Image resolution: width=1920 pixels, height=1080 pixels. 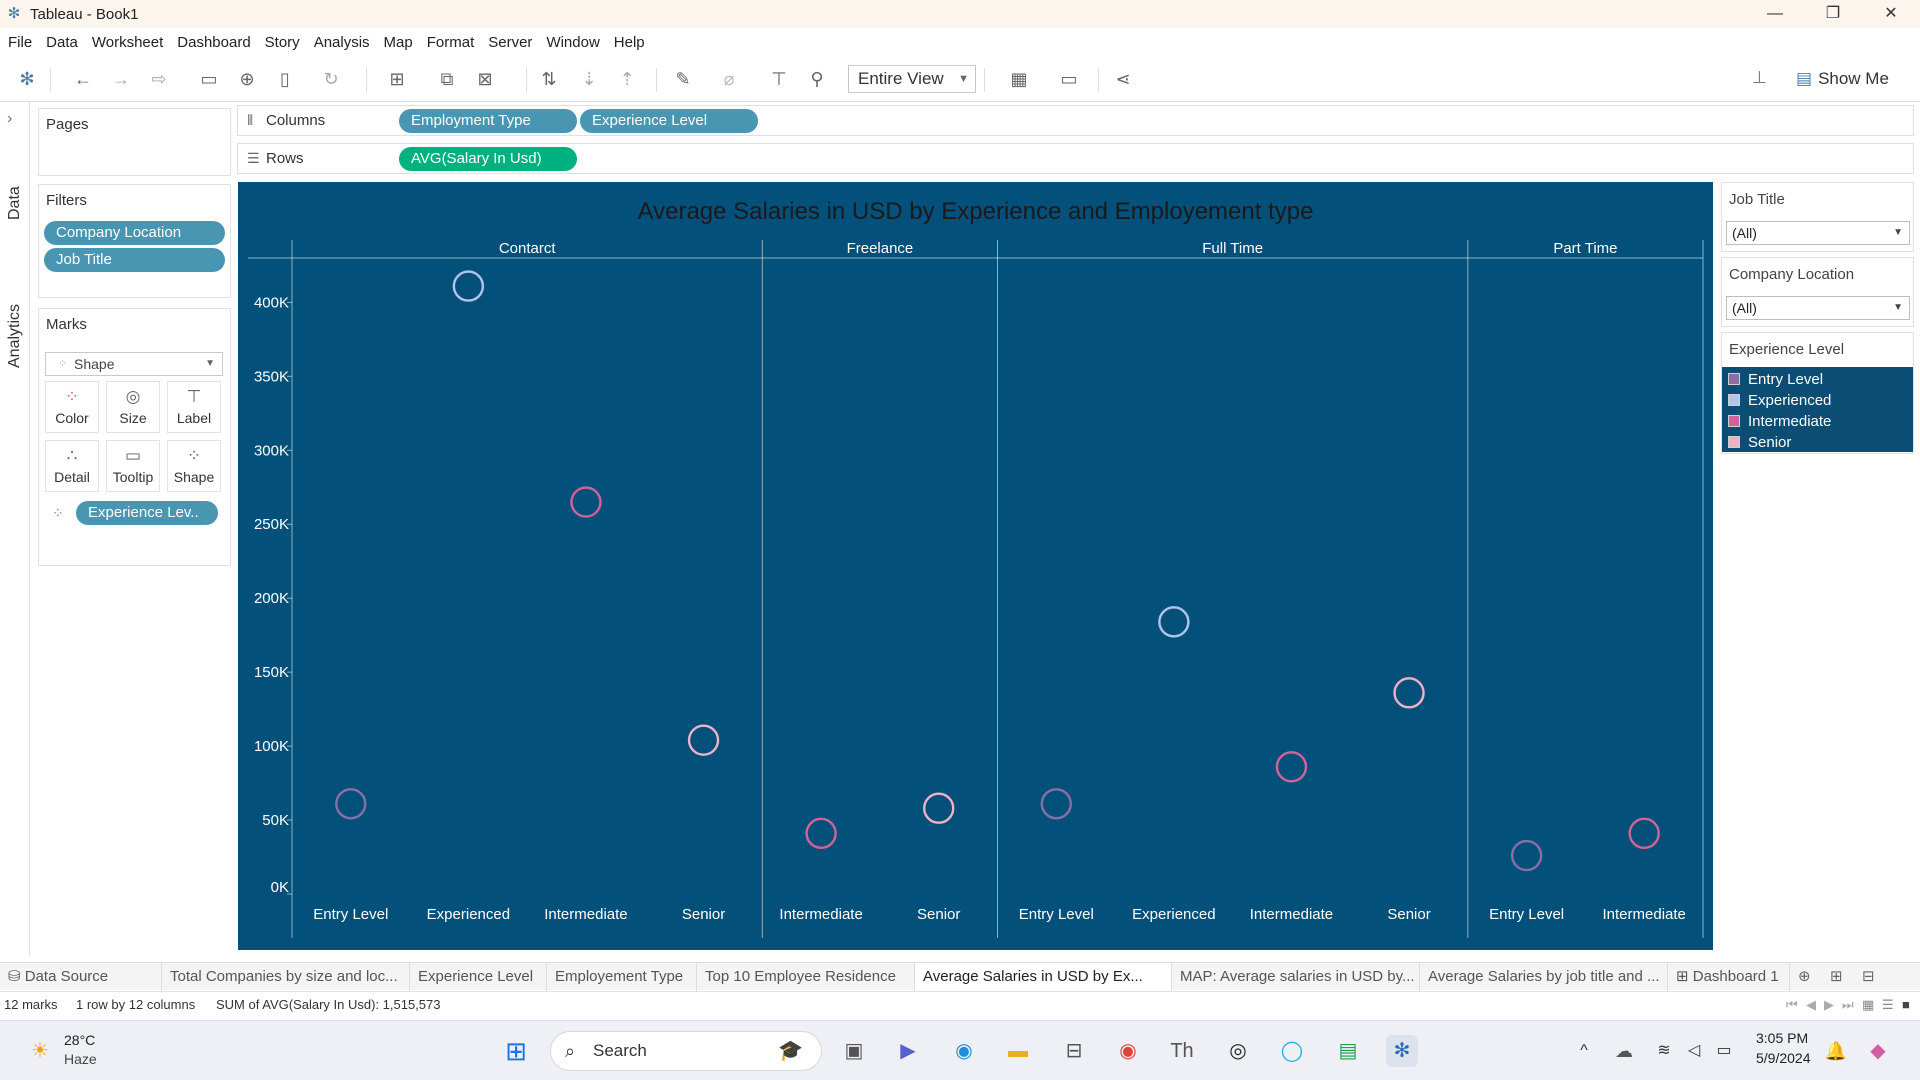 What do you see at coordinates (488, 159) in the screenshot?
I see `row-pill-avg-salary: AVG(Salary In Usd)` at bounding box center [488, 159].